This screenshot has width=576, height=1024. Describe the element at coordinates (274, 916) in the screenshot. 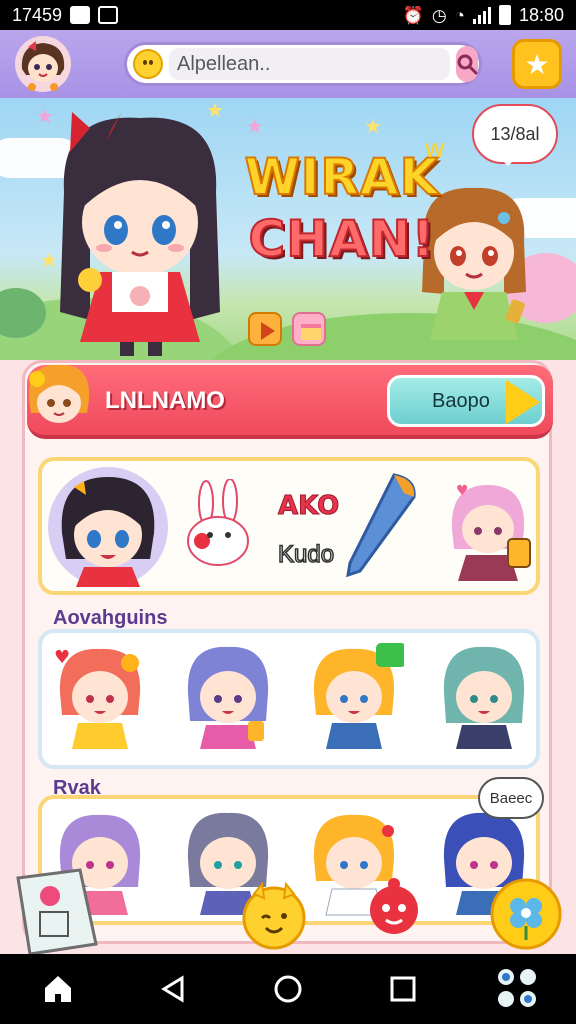

I see `emoji-button` at that location.